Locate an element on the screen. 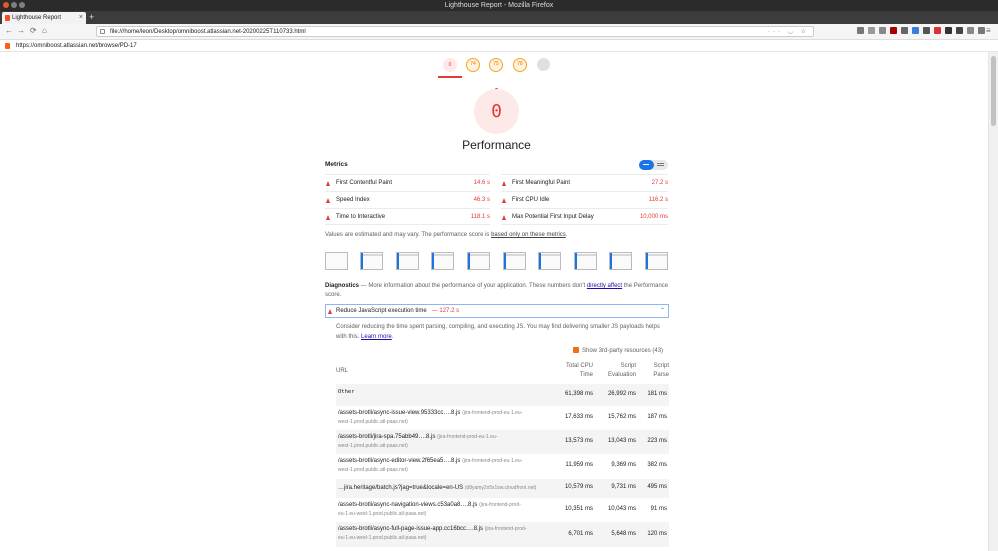 The height and width of the screenshot is (551, 998). based-on-metrics-link: based only on these metrics is located at coordinates (528, 235).